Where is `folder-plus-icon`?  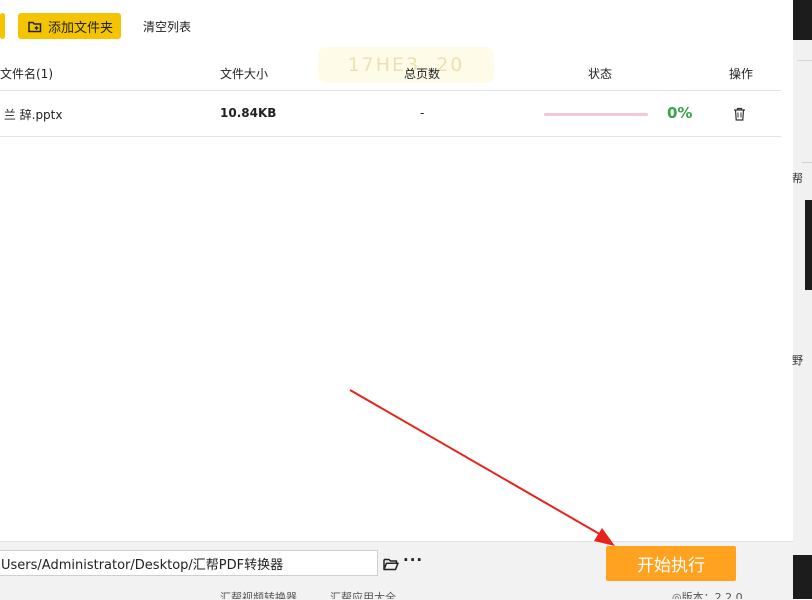 folder-plus-icon is located at coordinates (35, 26).